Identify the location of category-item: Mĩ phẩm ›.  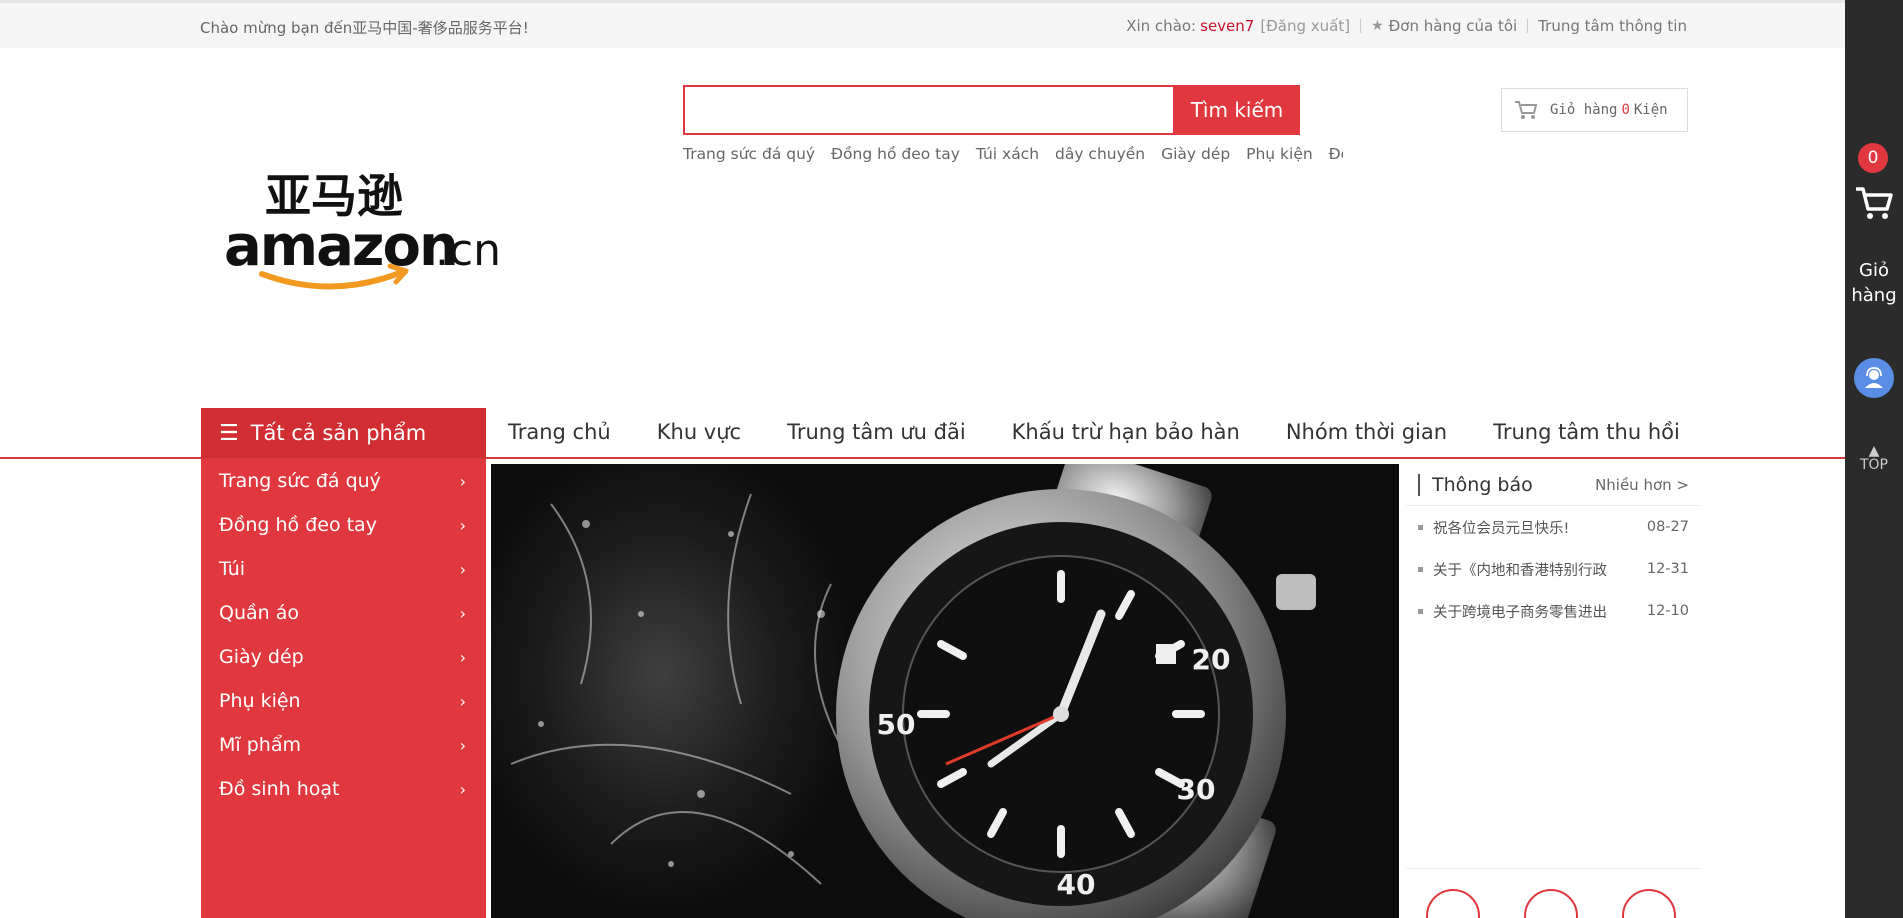
(343, 745).